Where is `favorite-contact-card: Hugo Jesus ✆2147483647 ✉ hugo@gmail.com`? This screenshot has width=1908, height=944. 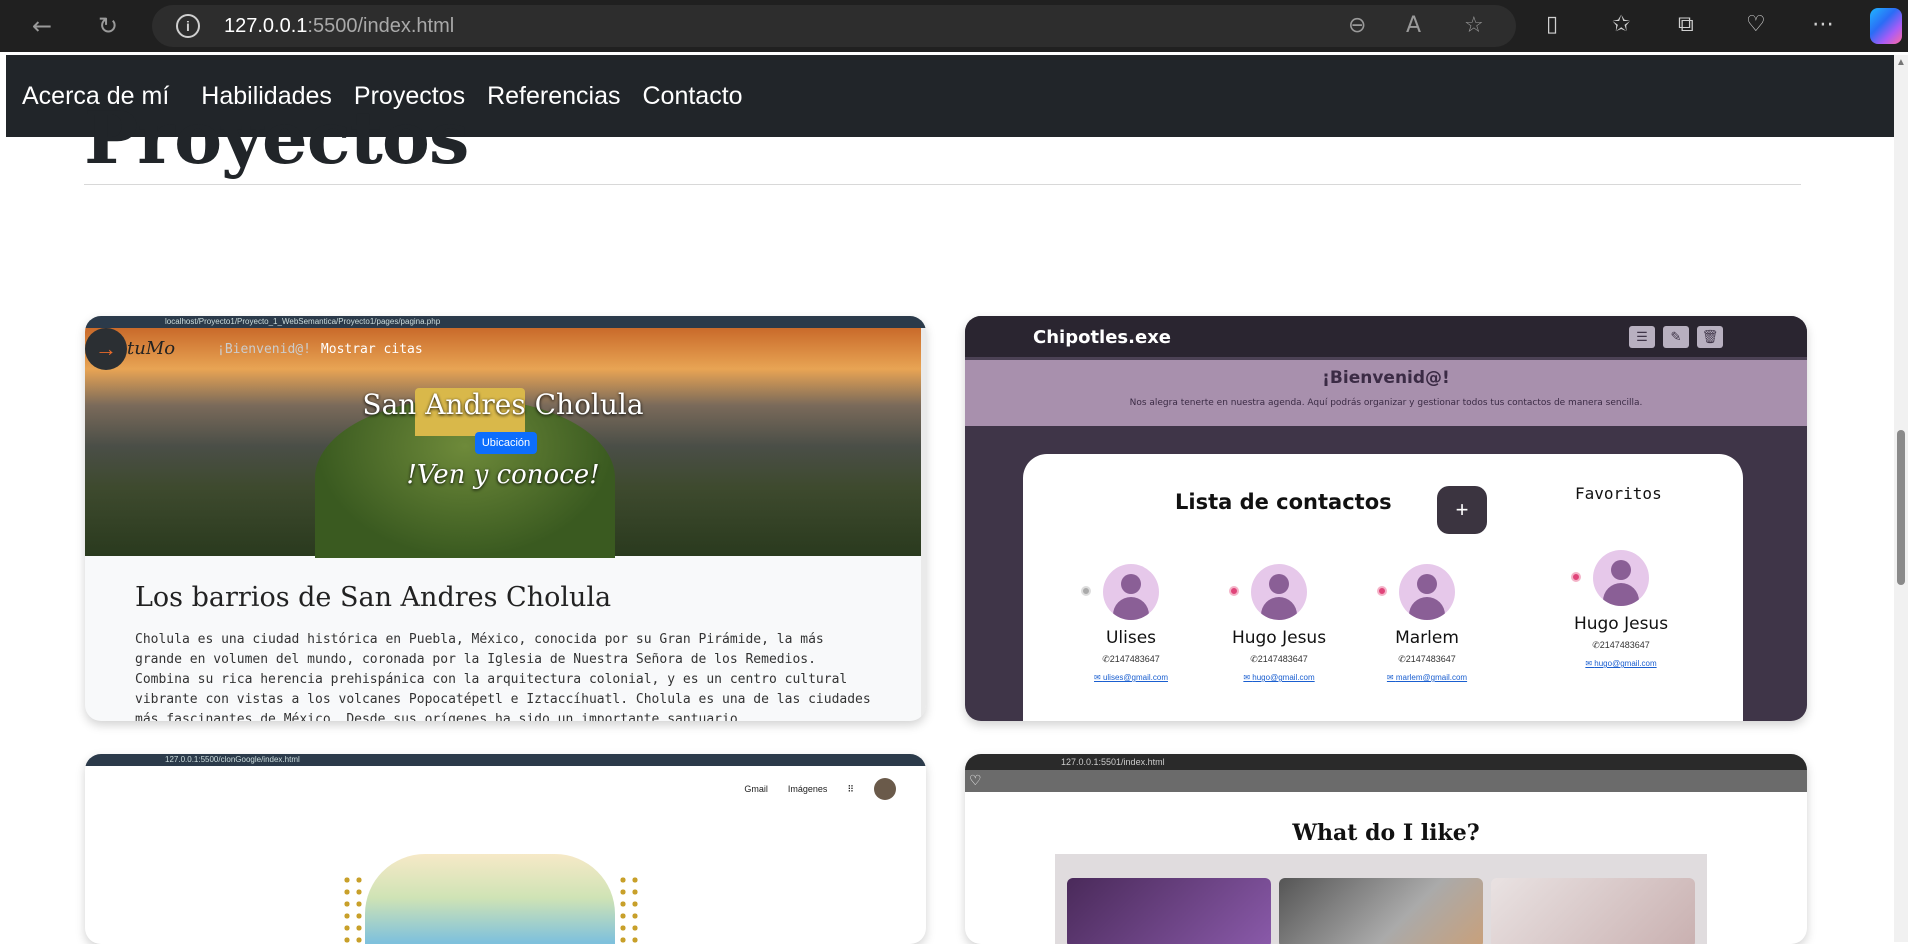 favorite-contact-card: Hugo Jesus ✆2147483647 ✉ hugo@gmail.com is located at coordinates (1621, 609).